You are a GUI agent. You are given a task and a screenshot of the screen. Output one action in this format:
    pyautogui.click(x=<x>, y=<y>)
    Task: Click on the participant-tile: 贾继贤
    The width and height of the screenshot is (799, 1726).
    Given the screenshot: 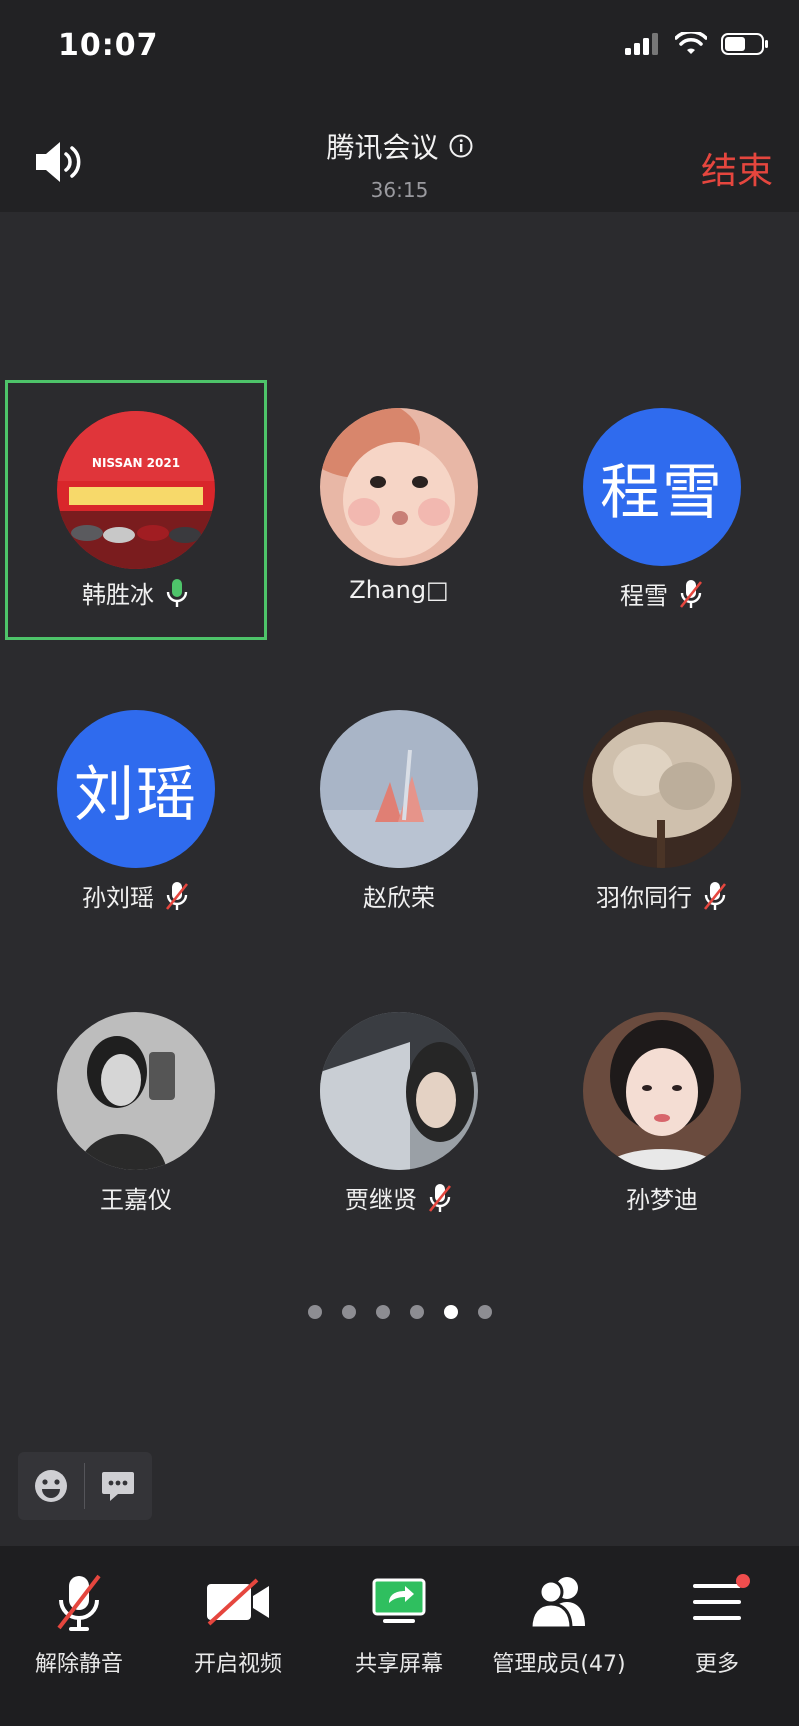 What is the action you would take?
    pyautogui.click(x=399, y=1114)
    